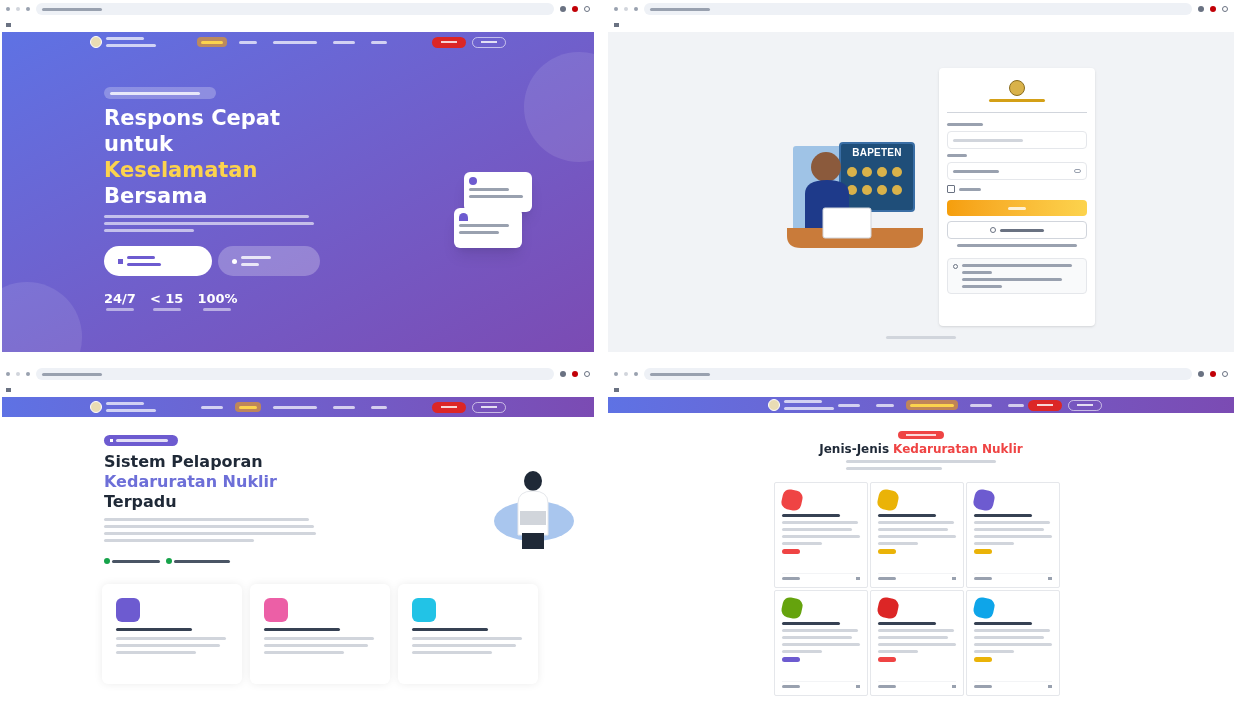 This screenshot has width=1234, height=702. What do you see at coordinates (877, 153) in the screenshot?
I see `screen-label: BAPETEN` at bounding box center [877, 153].